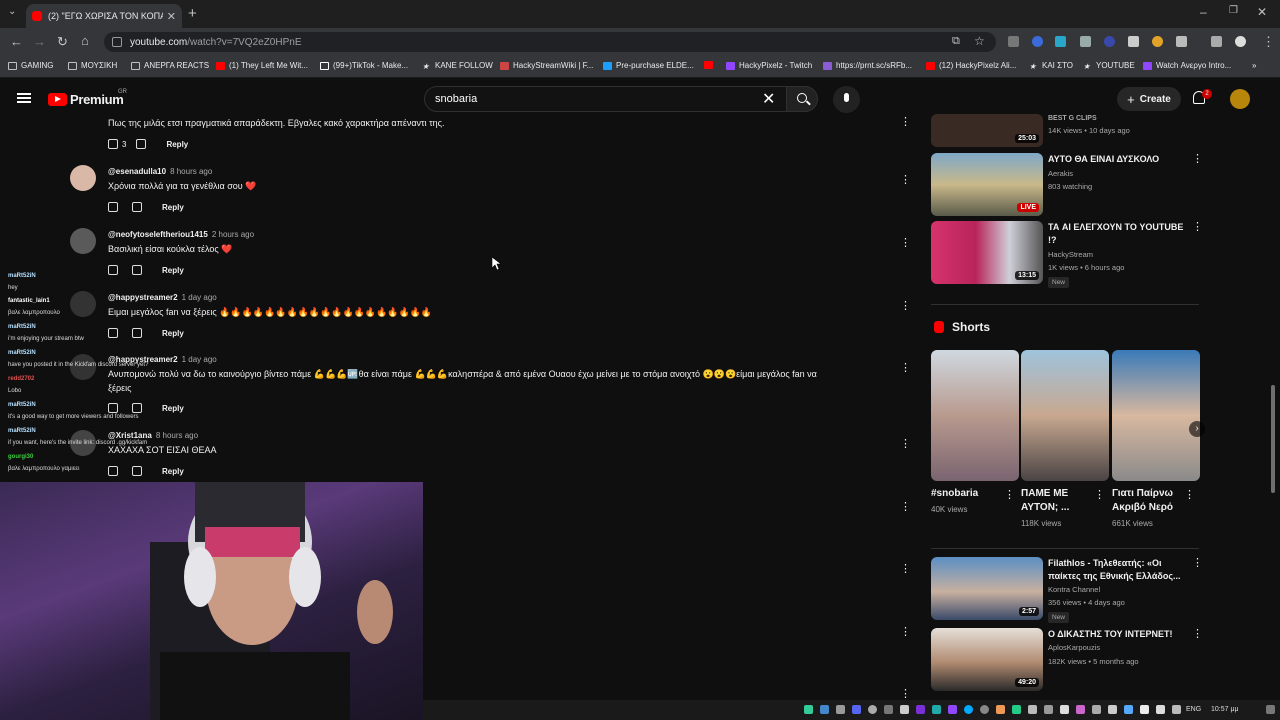  Describe the element at coordinates (62, 42) in the screenshot. I see `reload-icon: ↻` at that location.